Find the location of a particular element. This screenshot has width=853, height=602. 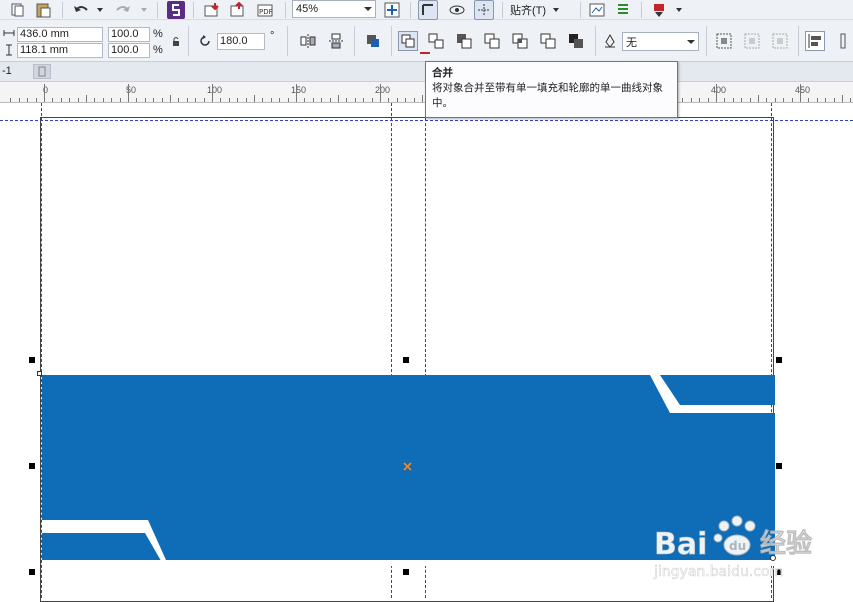

page-tab is located at coordinates (42, 71).